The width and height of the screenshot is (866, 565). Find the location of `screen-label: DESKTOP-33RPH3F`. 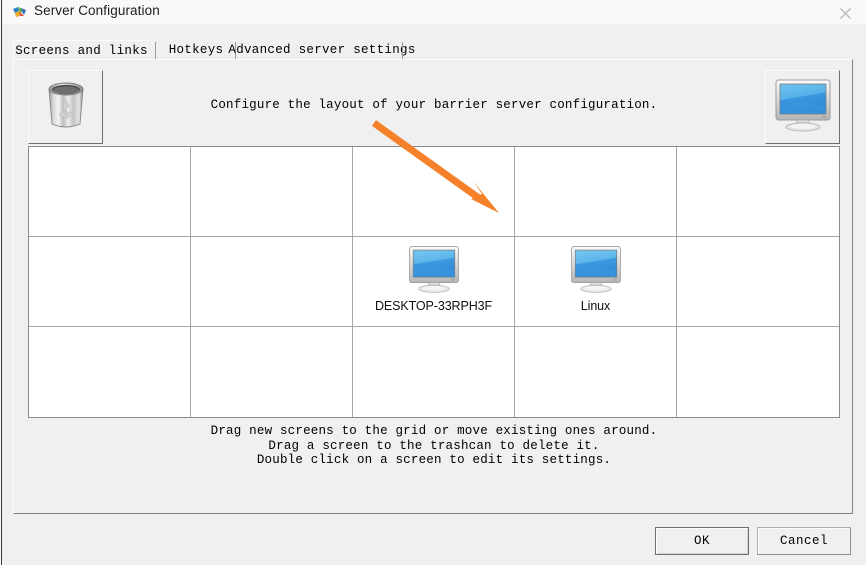

screen-label: DESKTOP-33RPH3F is located at coordinates (433, 306).